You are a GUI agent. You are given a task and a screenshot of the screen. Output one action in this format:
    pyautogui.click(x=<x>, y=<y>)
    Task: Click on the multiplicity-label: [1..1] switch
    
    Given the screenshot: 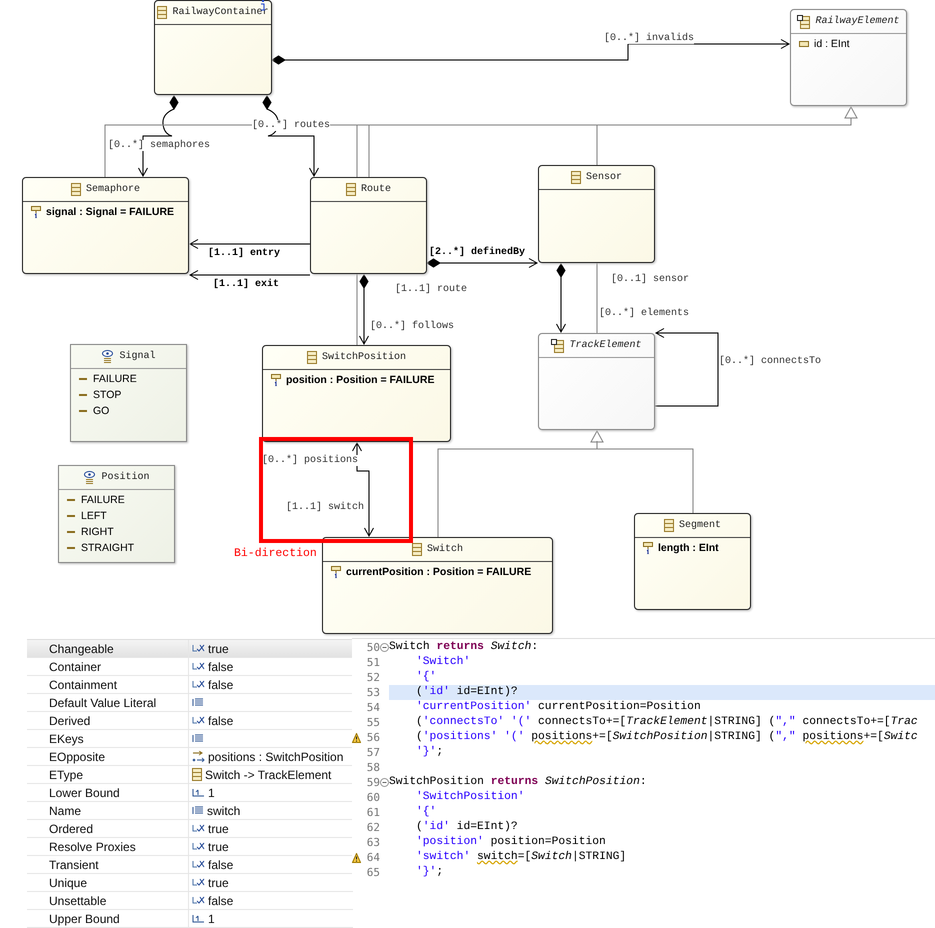 What is the action you would take?
    pyautogui.click(x=325, y=507)
    